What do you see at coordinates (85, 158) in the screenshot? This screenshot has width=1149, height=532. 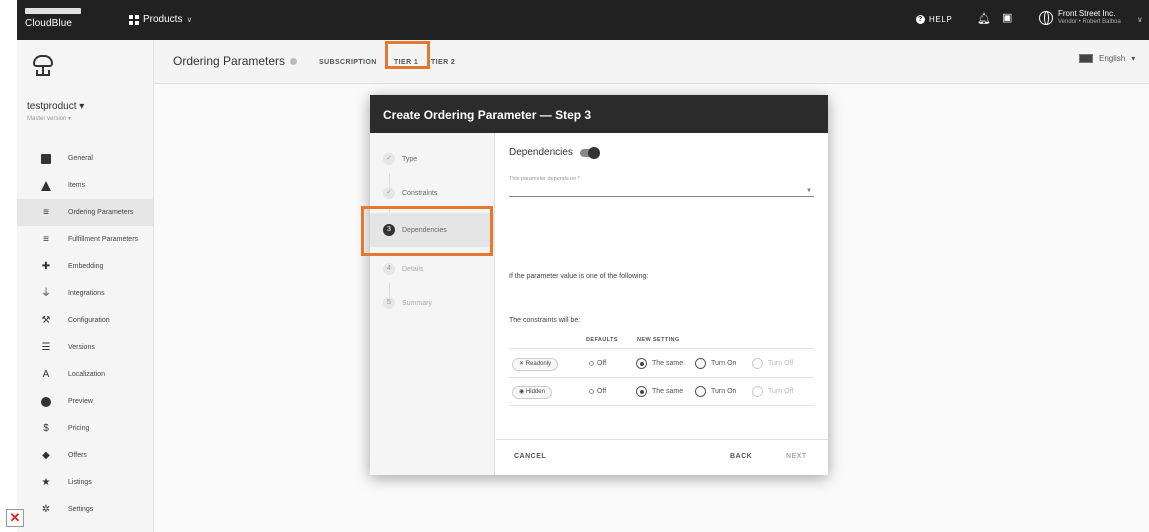 I see `sidebar-item-general: General` at bounding box center [85, 158].